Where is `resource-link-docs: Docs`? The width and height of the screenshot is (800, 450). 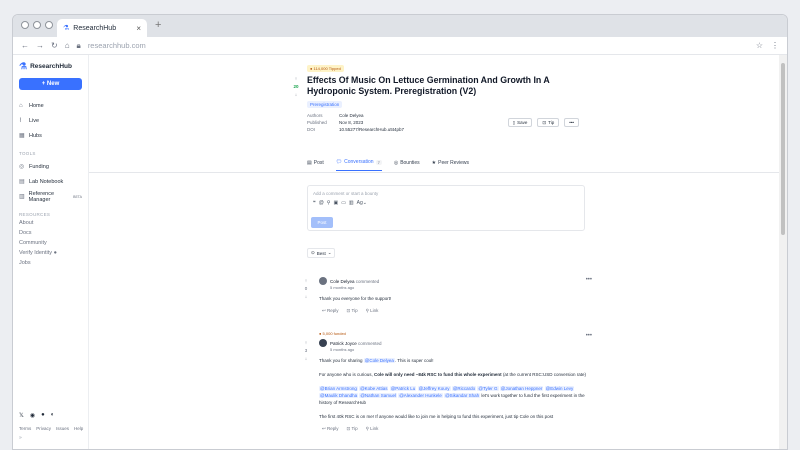 resource-link-docs: Docs is located at coordinates (50, 235).